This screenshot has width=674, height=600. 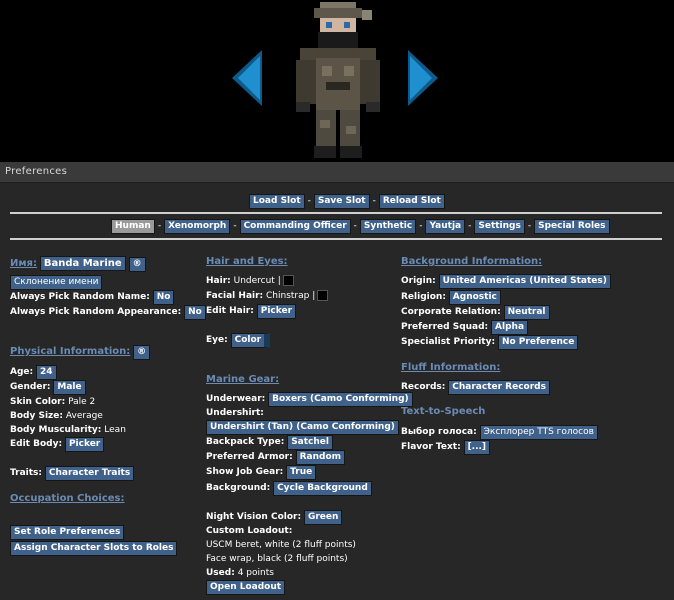 I want to click on loadout-item: Face wrap, black (2 fluff points), so click(x=277, y=559).